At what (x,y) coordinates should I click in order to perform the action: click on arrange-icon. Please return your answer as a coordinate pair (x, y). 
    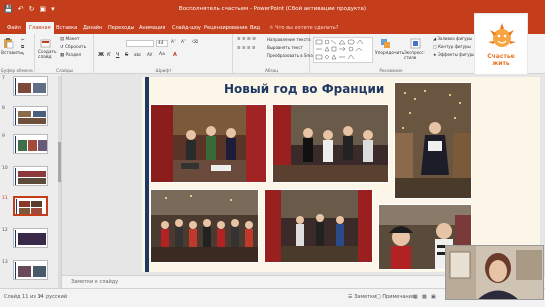
    Looking at the image, I should click on (385, 43).